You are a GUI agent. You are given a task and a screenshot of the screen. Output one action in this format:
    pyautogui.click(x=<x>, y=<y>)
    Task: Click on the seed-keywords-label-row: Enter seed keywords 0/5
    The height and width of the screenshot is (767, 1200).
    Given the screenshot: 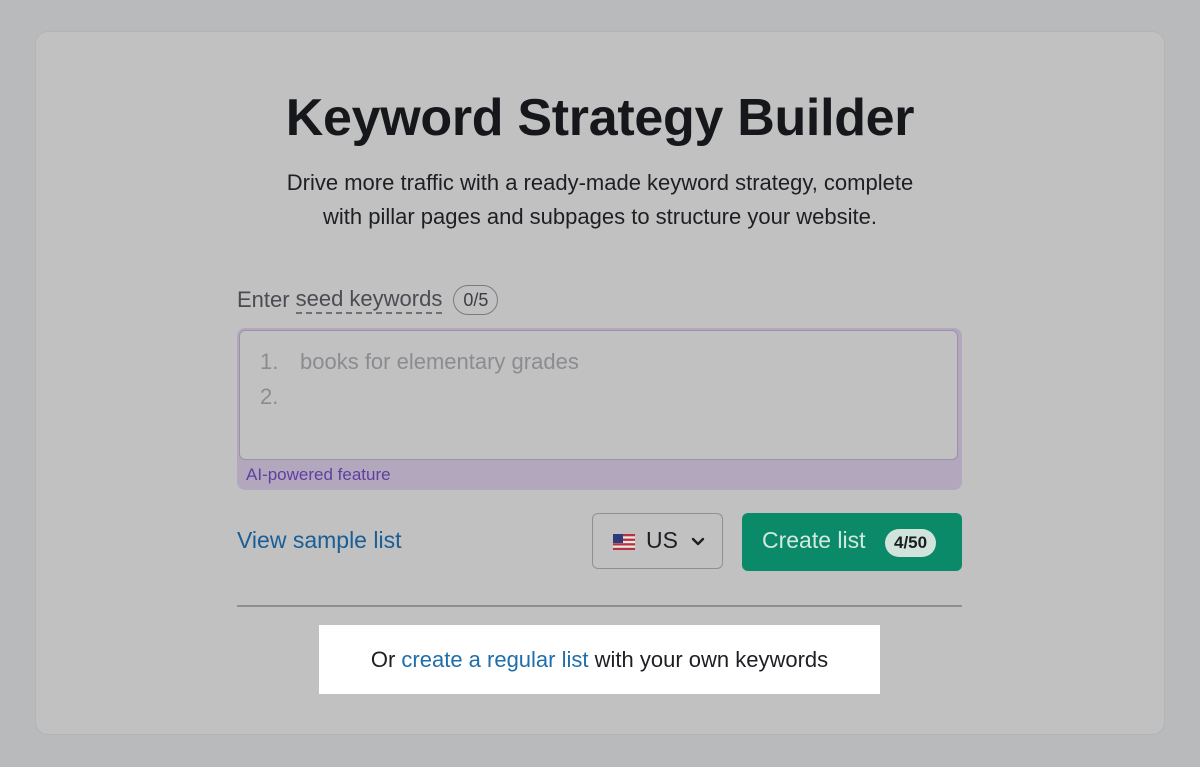 What is the action you would take?
    pyautogui.click(x=368, y=300)
    